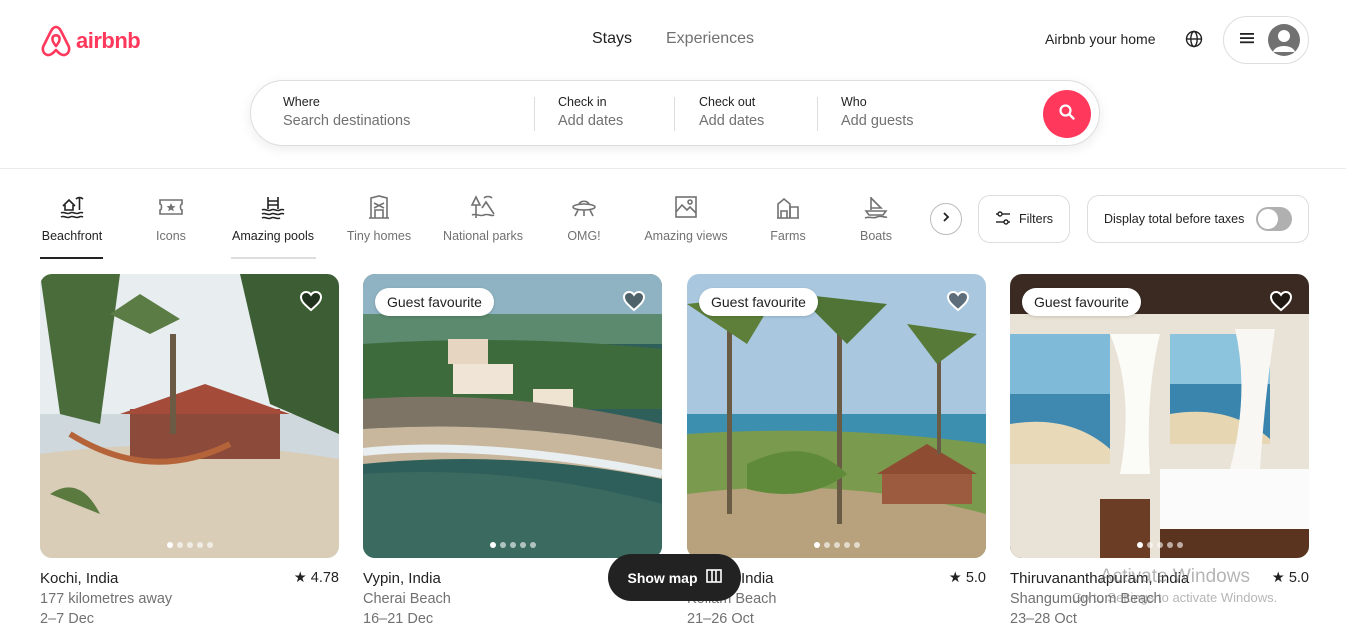 The image size is (1346, 641). I want to click on profile-menu-button, so click(1266, 40).